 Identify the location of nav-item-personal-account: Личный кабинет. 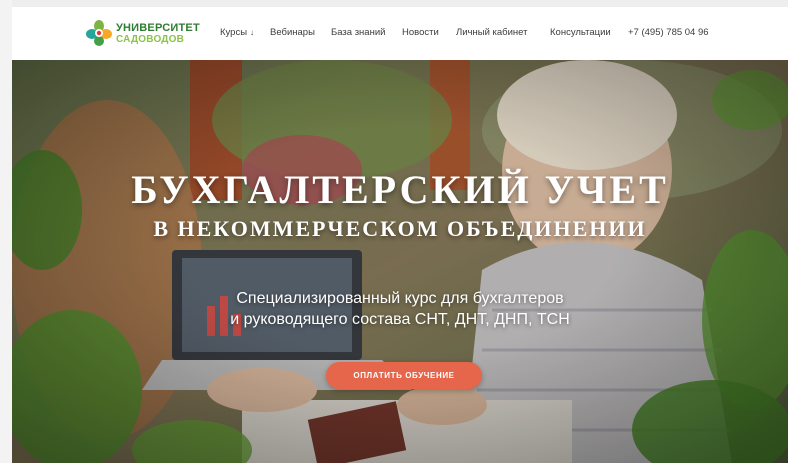
(491, 32).